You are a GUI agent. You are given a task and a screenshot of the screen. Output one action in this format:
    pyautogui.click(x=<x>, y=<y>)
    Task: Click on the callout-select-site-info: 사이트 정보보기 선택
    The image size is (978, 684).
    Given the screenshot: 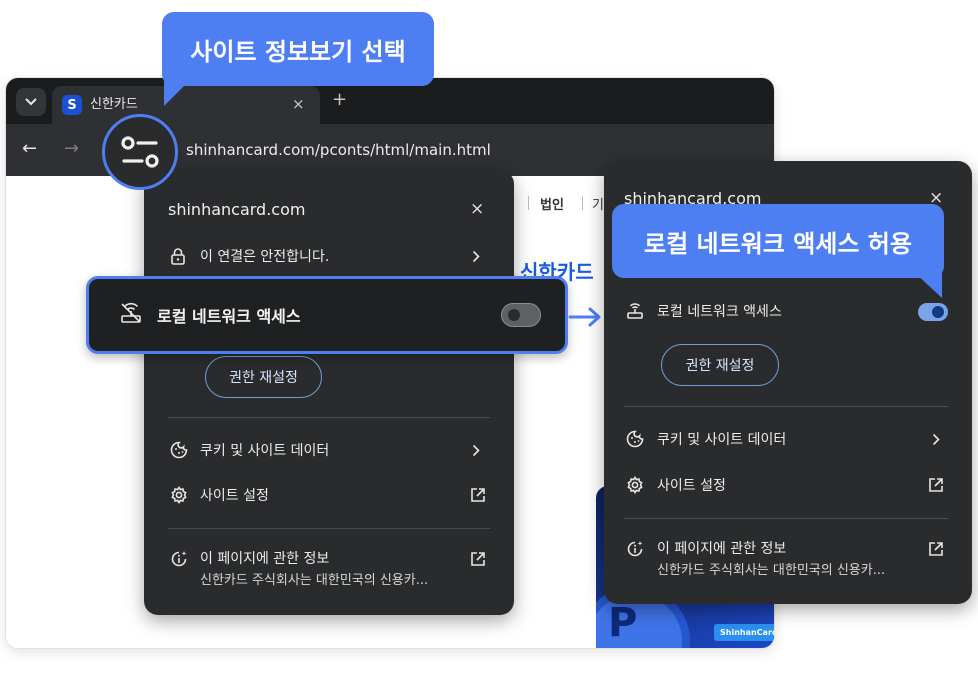 What is the action you would take?
    pyautogui.click(x=298, y=49)
    